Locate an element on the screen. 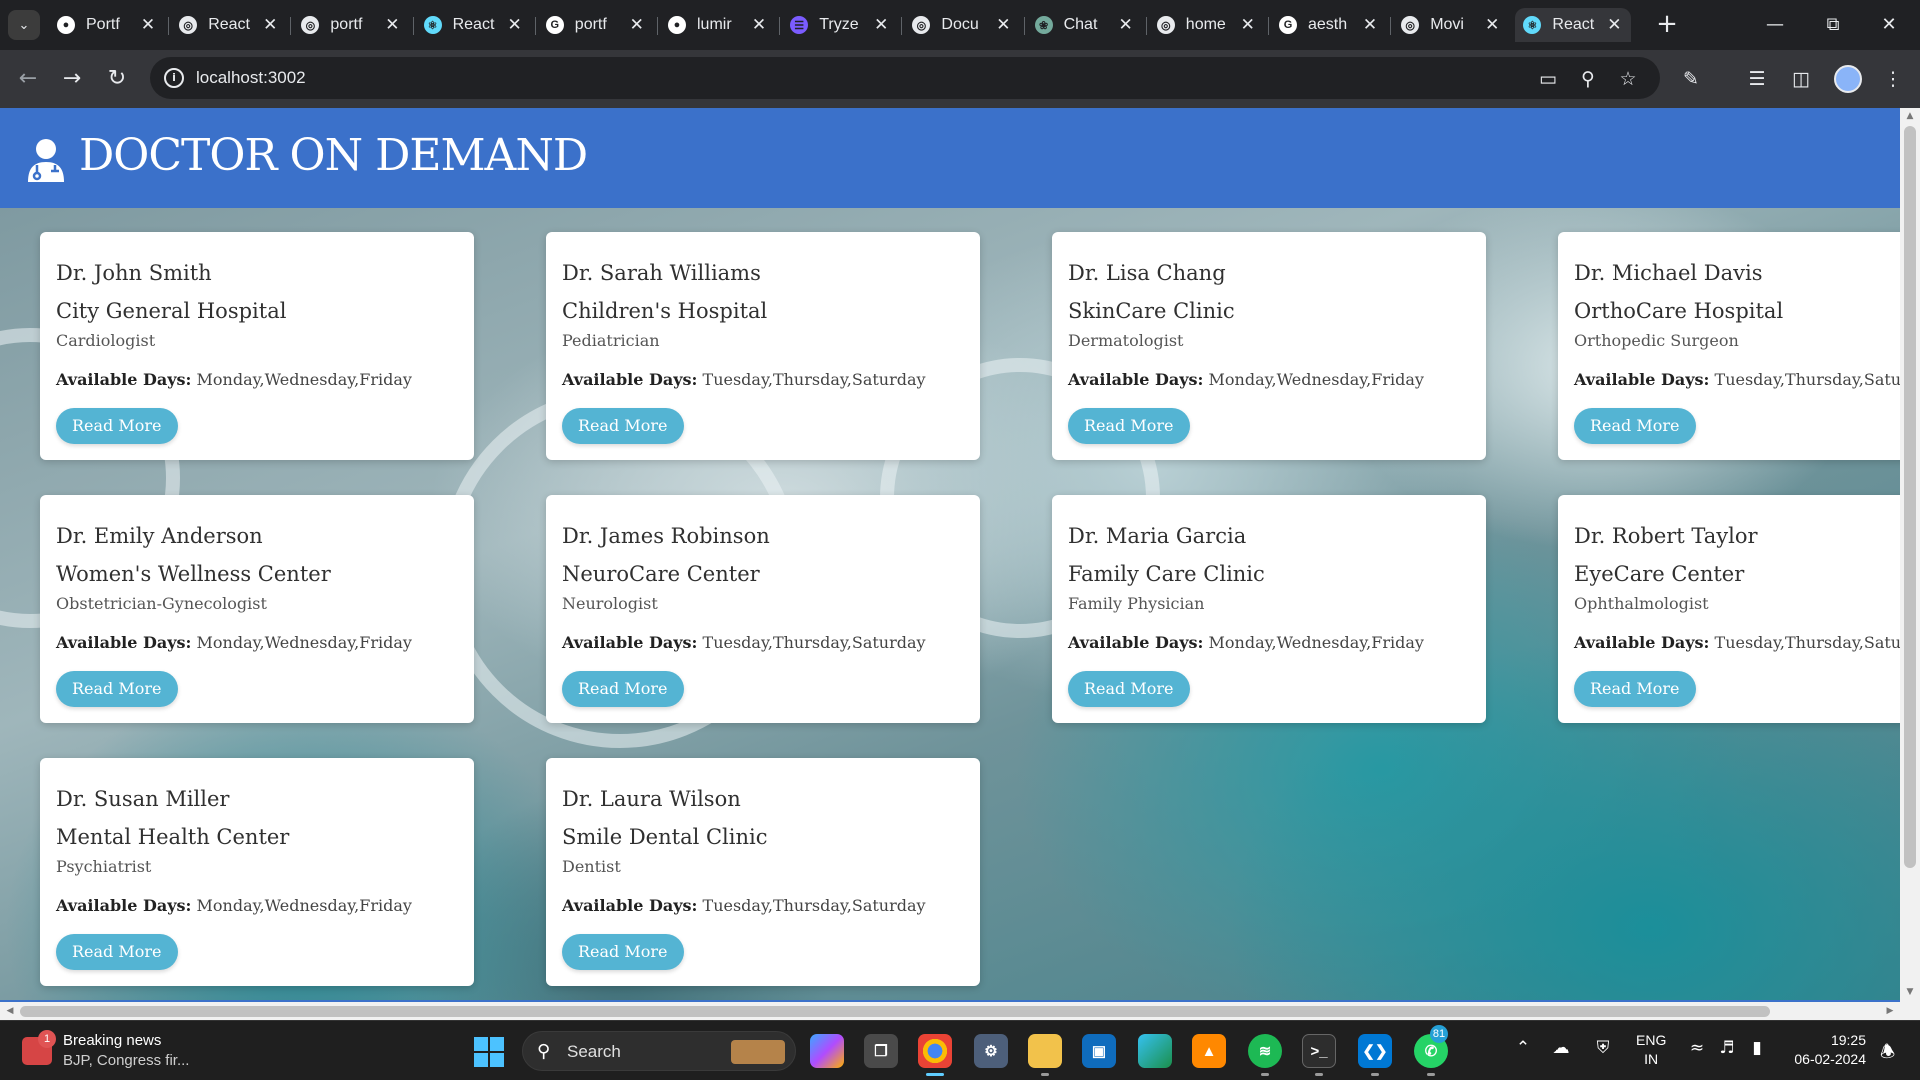  browser-tab: ☰ Tryze ✕ is located at coordinates (840, 25).